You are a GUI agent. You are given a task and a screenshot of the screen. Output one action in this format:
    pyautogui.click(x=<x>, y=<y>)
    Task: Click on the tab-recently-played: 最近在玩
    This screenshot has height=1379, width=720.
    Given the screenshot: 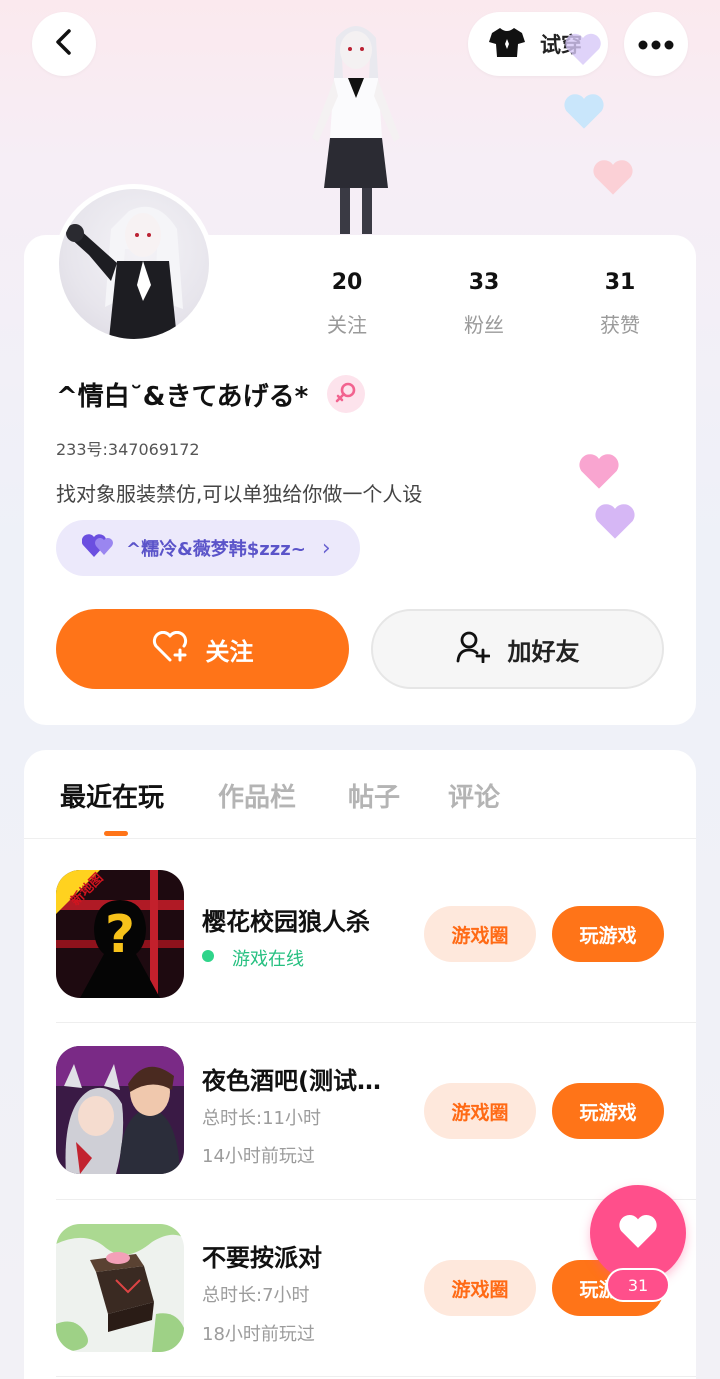 What is the action you would take?
    pyautogui.click(x=112, y=795)
    